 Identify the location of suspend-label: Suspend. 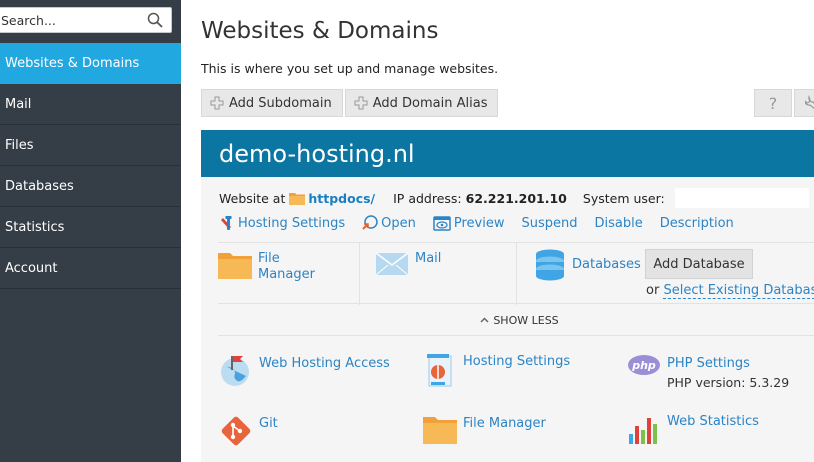
(549, 223).